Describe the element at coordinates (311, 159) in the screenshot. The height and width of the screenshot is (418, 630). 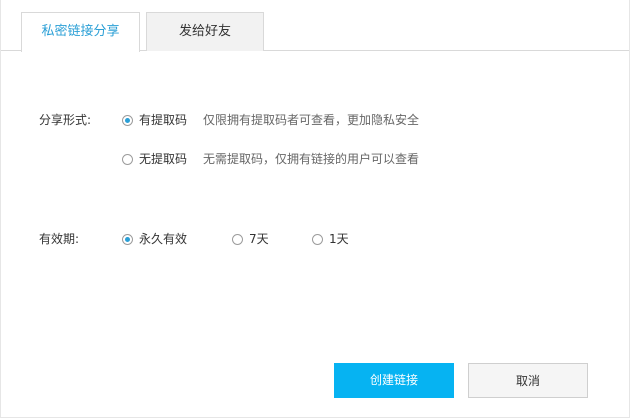
I see `without-code-hint: 无需提取码，仅拥有链接的用户可以查看` at that location.